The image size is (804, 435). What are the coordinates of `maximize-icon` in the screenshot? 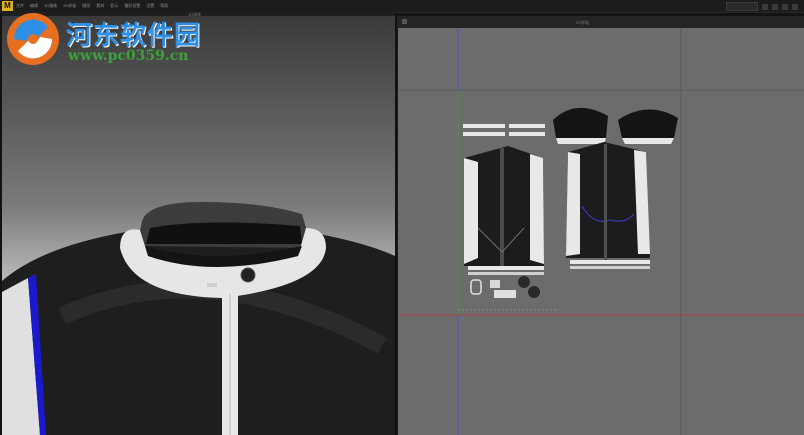 It's located at (785, 6).